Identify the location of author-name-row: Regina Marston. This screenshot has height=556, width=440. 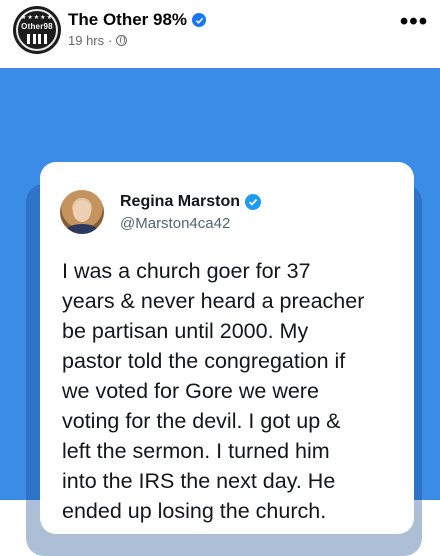
(191, 202).